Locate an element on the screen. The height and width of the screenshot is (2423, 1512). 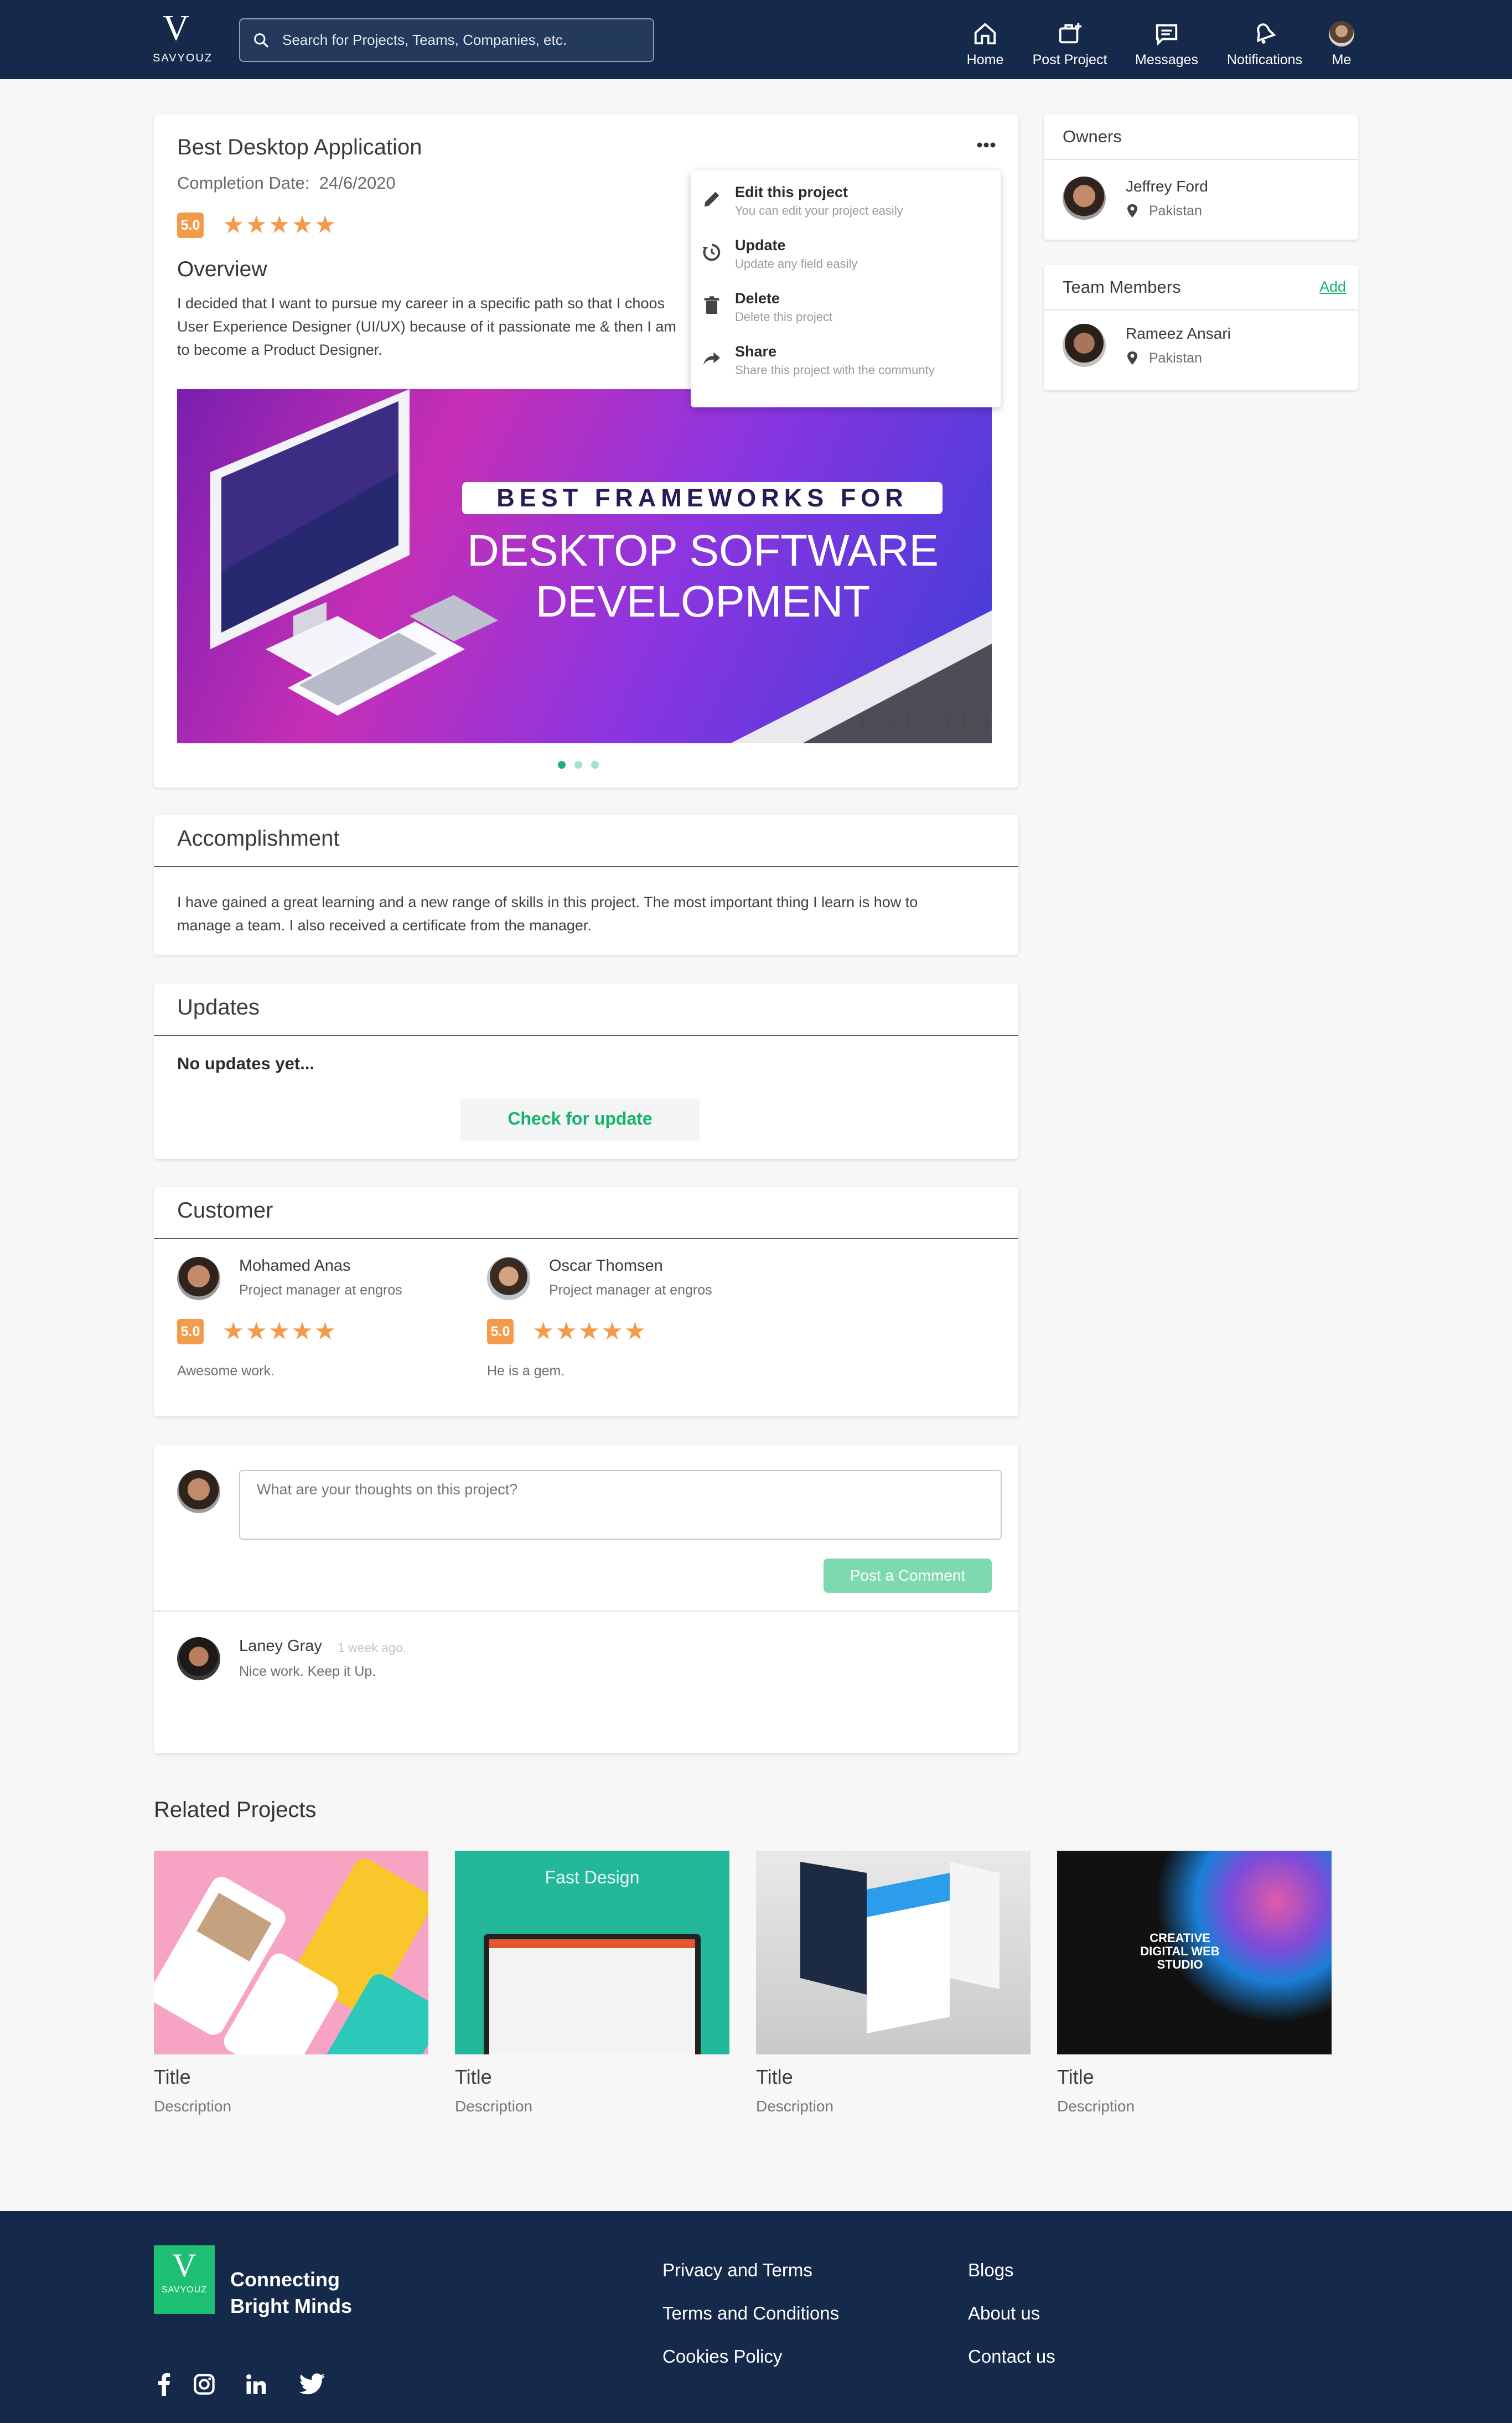
related-project-image: CREATIVE DIGITAL WEB STUDIO is located at coordinates (1194, 1952).